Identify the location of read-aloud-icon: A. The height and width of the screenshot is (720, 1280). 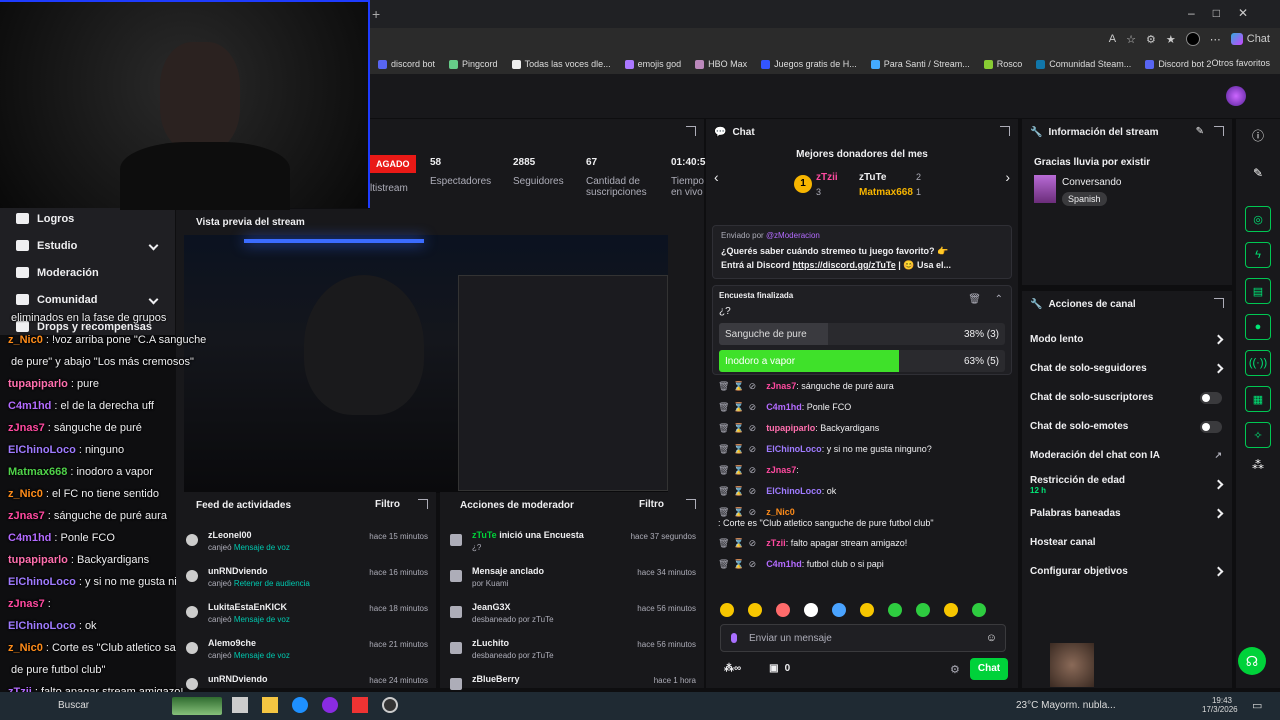
(1112, 39).